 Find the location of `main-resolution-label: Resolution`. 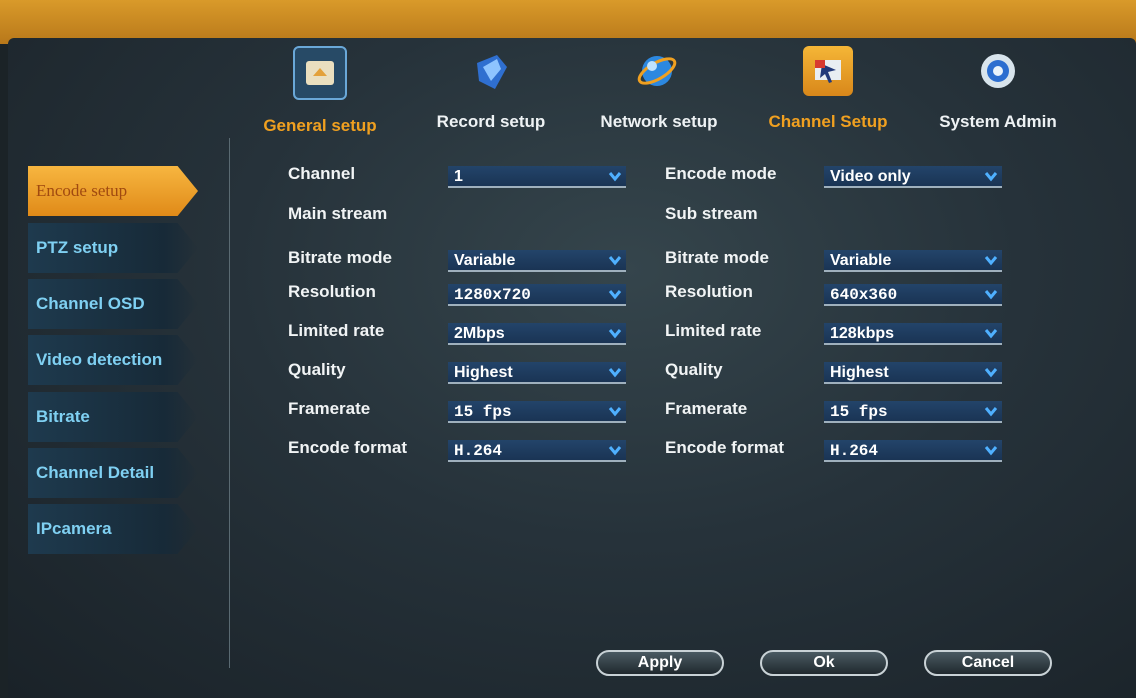

main-resolution-label: Resolution is located at coordinates (332, 291).